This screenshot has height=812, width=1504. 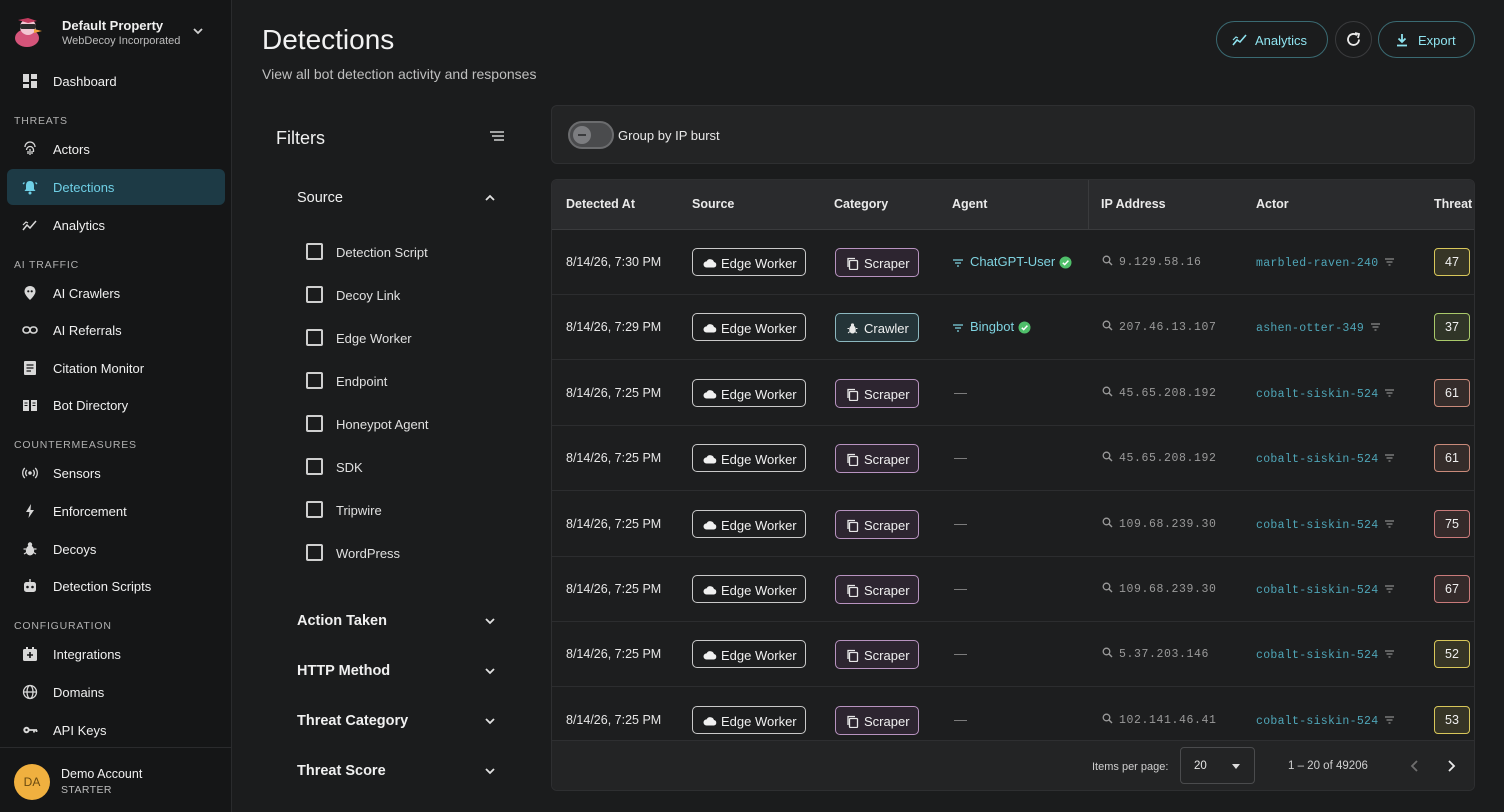 I want to click on section-header-configuration: CONFIGURATION, so click(x=63, y=626).